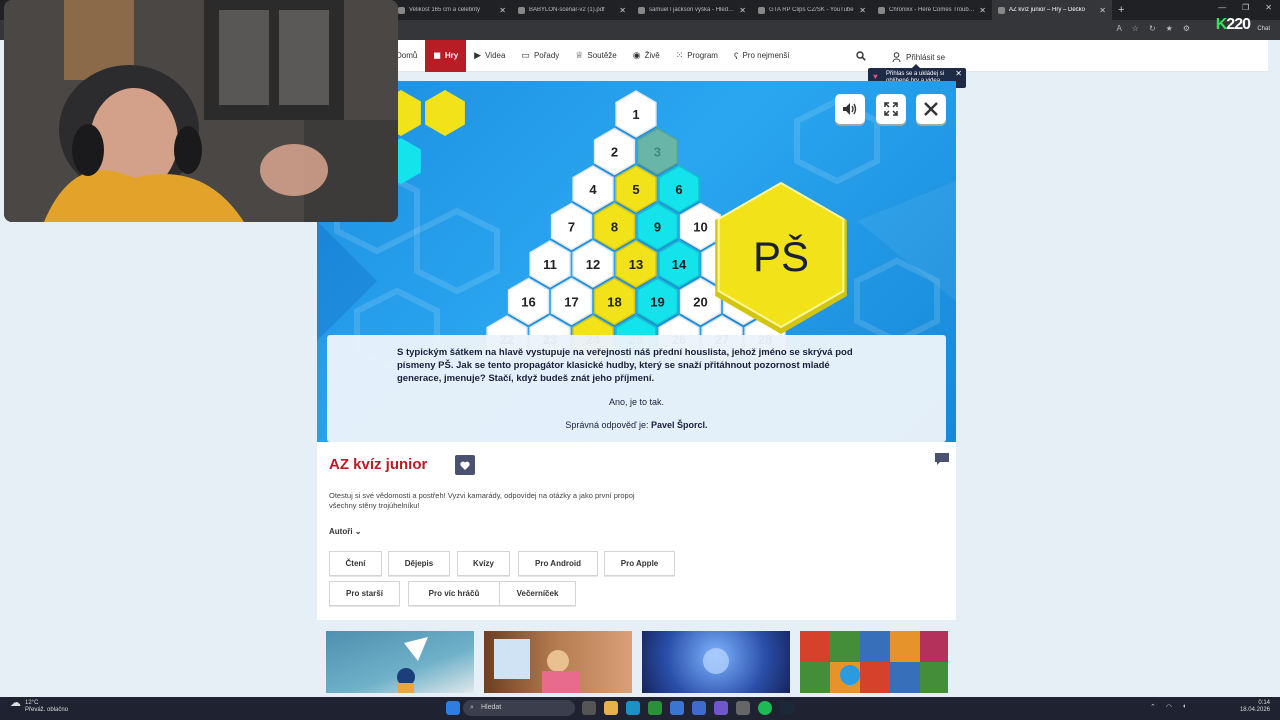  I want to click on hex-cell: 9, so click(657, 227).